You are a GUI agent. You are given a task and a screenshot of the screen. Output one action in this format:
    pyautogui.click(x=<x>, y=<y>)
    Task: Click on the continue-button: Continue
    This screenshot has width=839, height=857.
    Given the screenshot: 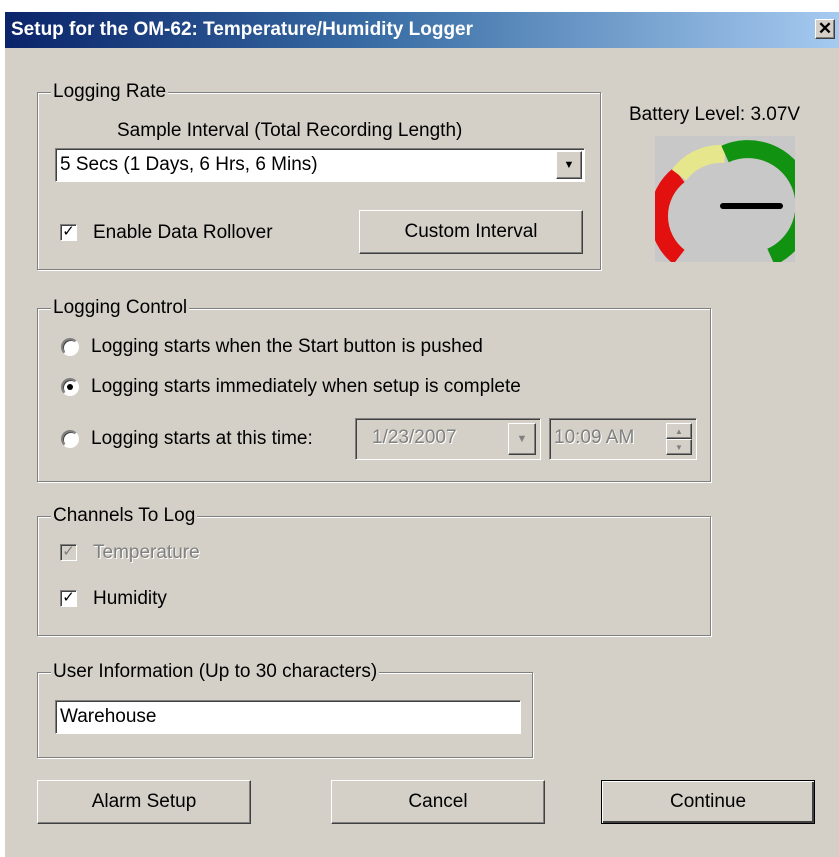 What is the action you would take?
    pyautogui.click(x=708, y=802)
    